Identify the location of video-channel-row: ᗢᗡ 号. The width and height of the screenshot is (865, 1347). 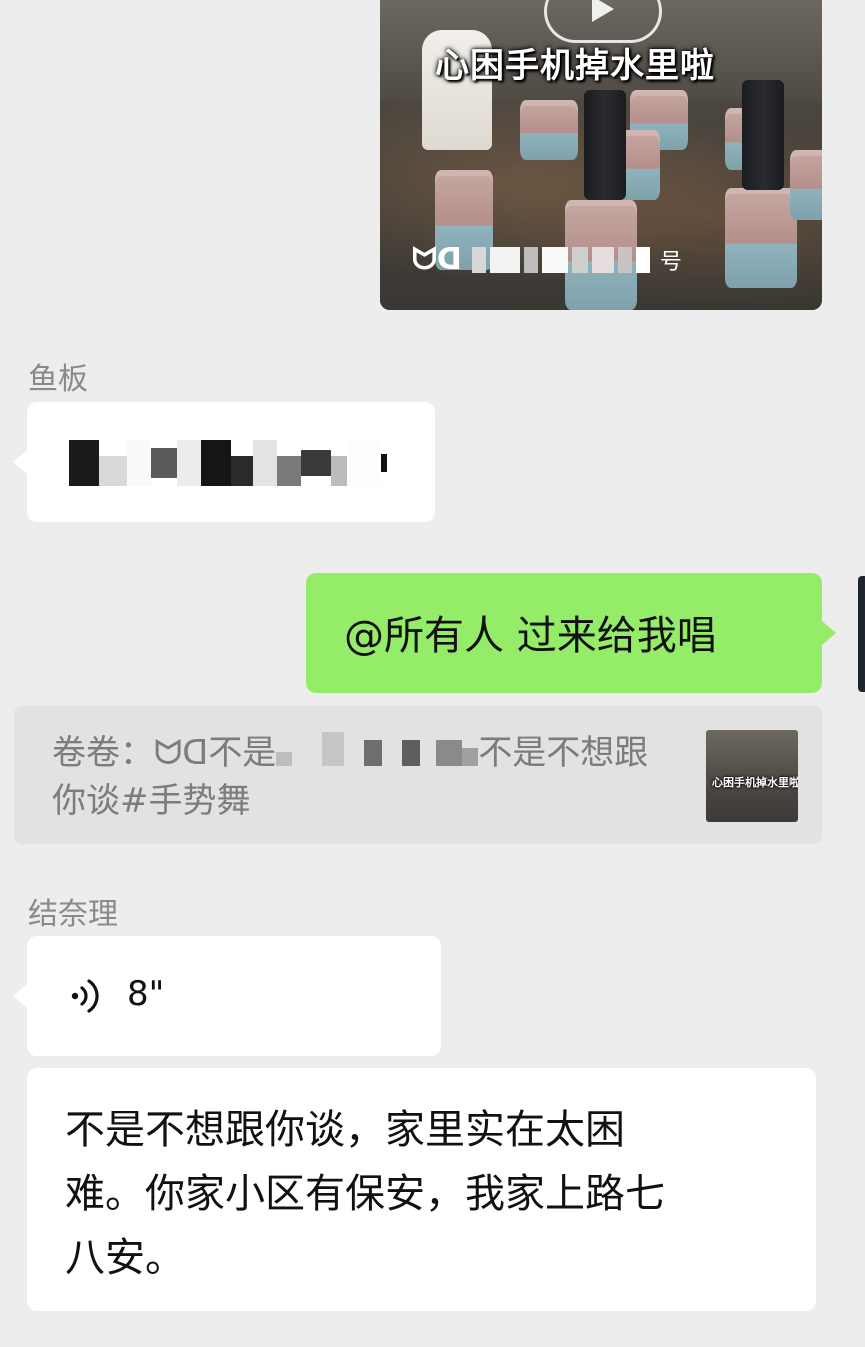
(547, 259).